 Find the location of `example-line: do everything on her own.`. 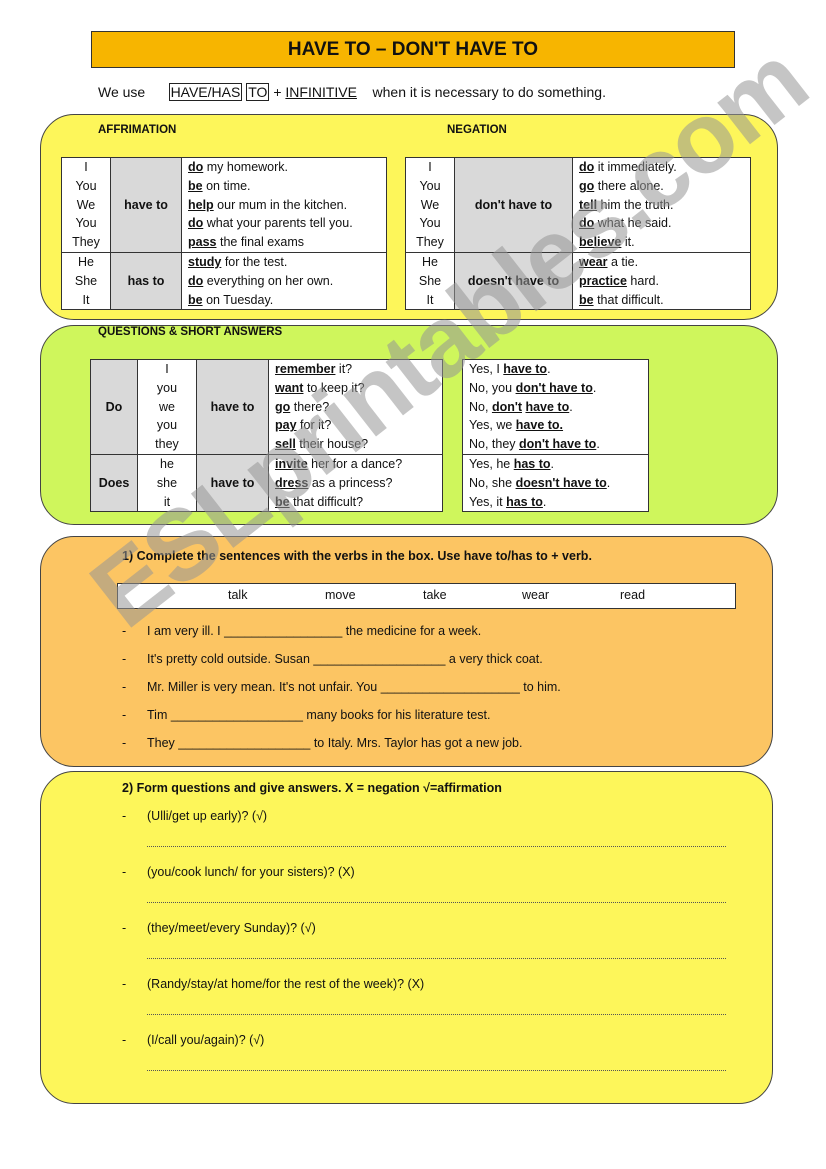

example-line: do everything on her own. is located at coordinates (287, 281).